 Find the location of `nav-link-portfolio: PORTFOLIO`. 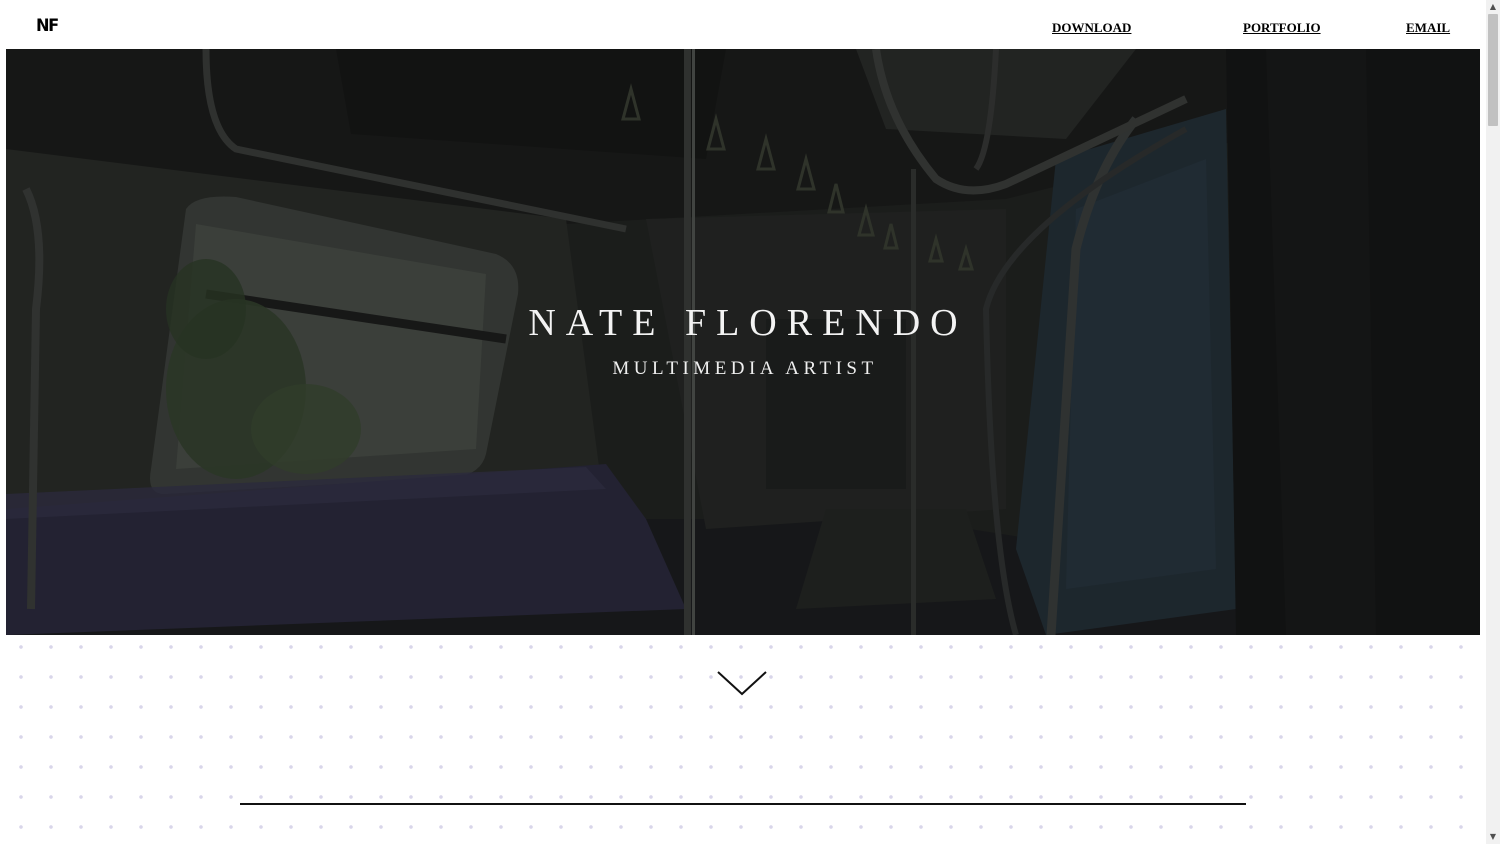

nav-link-portfolio: PORTFOLIO is located at coordinates (1282, 28).